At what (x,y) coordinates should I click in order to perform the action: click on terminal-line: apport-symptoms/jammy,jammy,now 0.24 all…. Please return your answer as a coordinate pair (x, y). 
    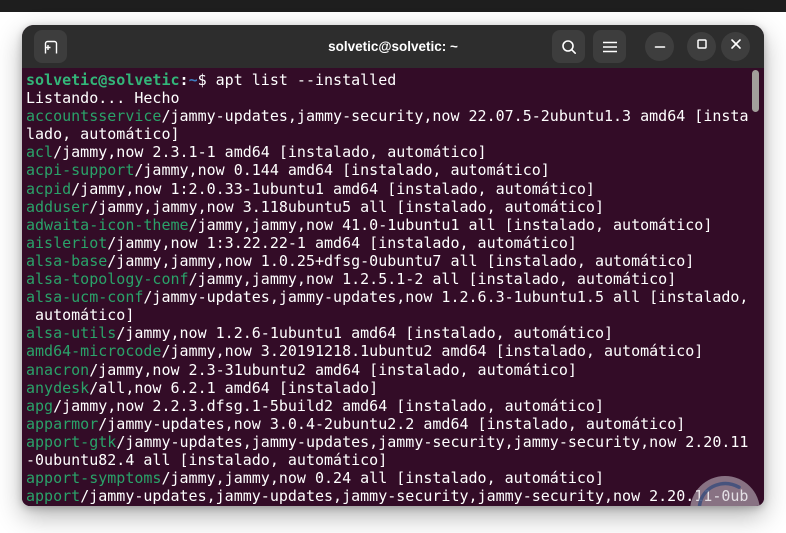
    Looking at the image, I should click on (315, 478).